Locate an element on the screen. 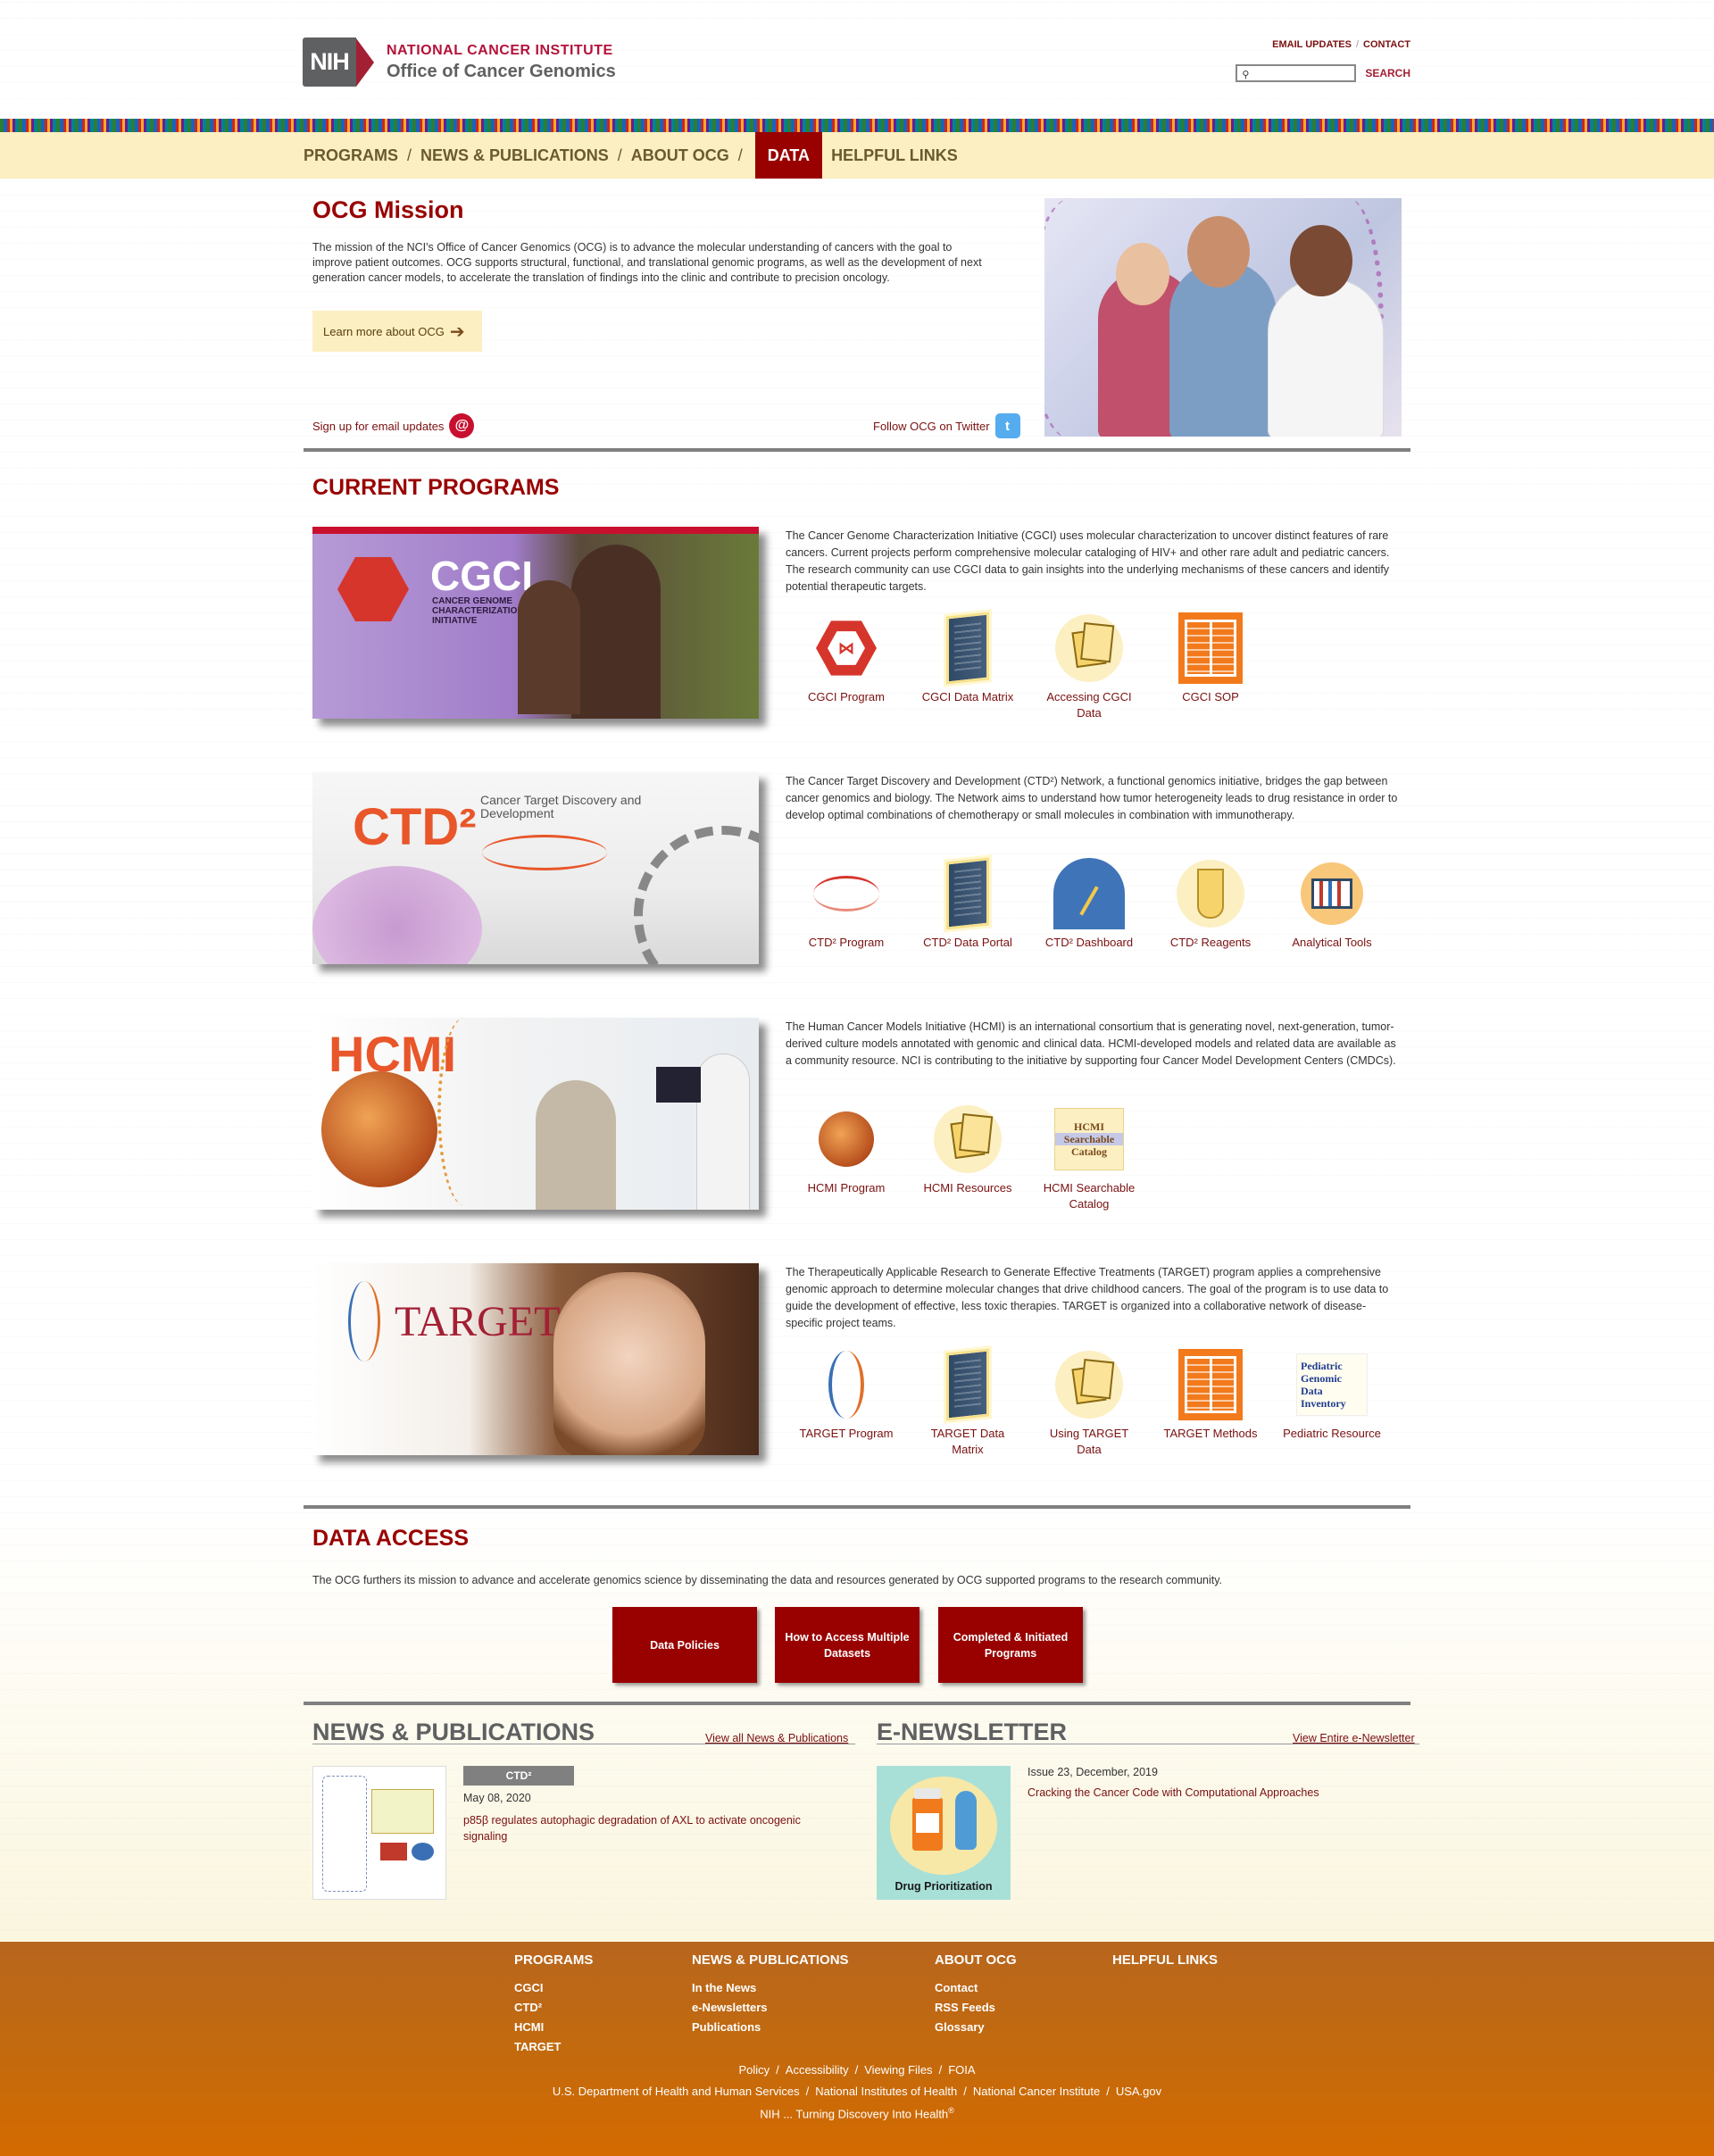 The height and width of the screenshot is (2156, 1714). accessing-cgci-data-link: Accessing CGCI Data is located at coordinates (1089, 666).